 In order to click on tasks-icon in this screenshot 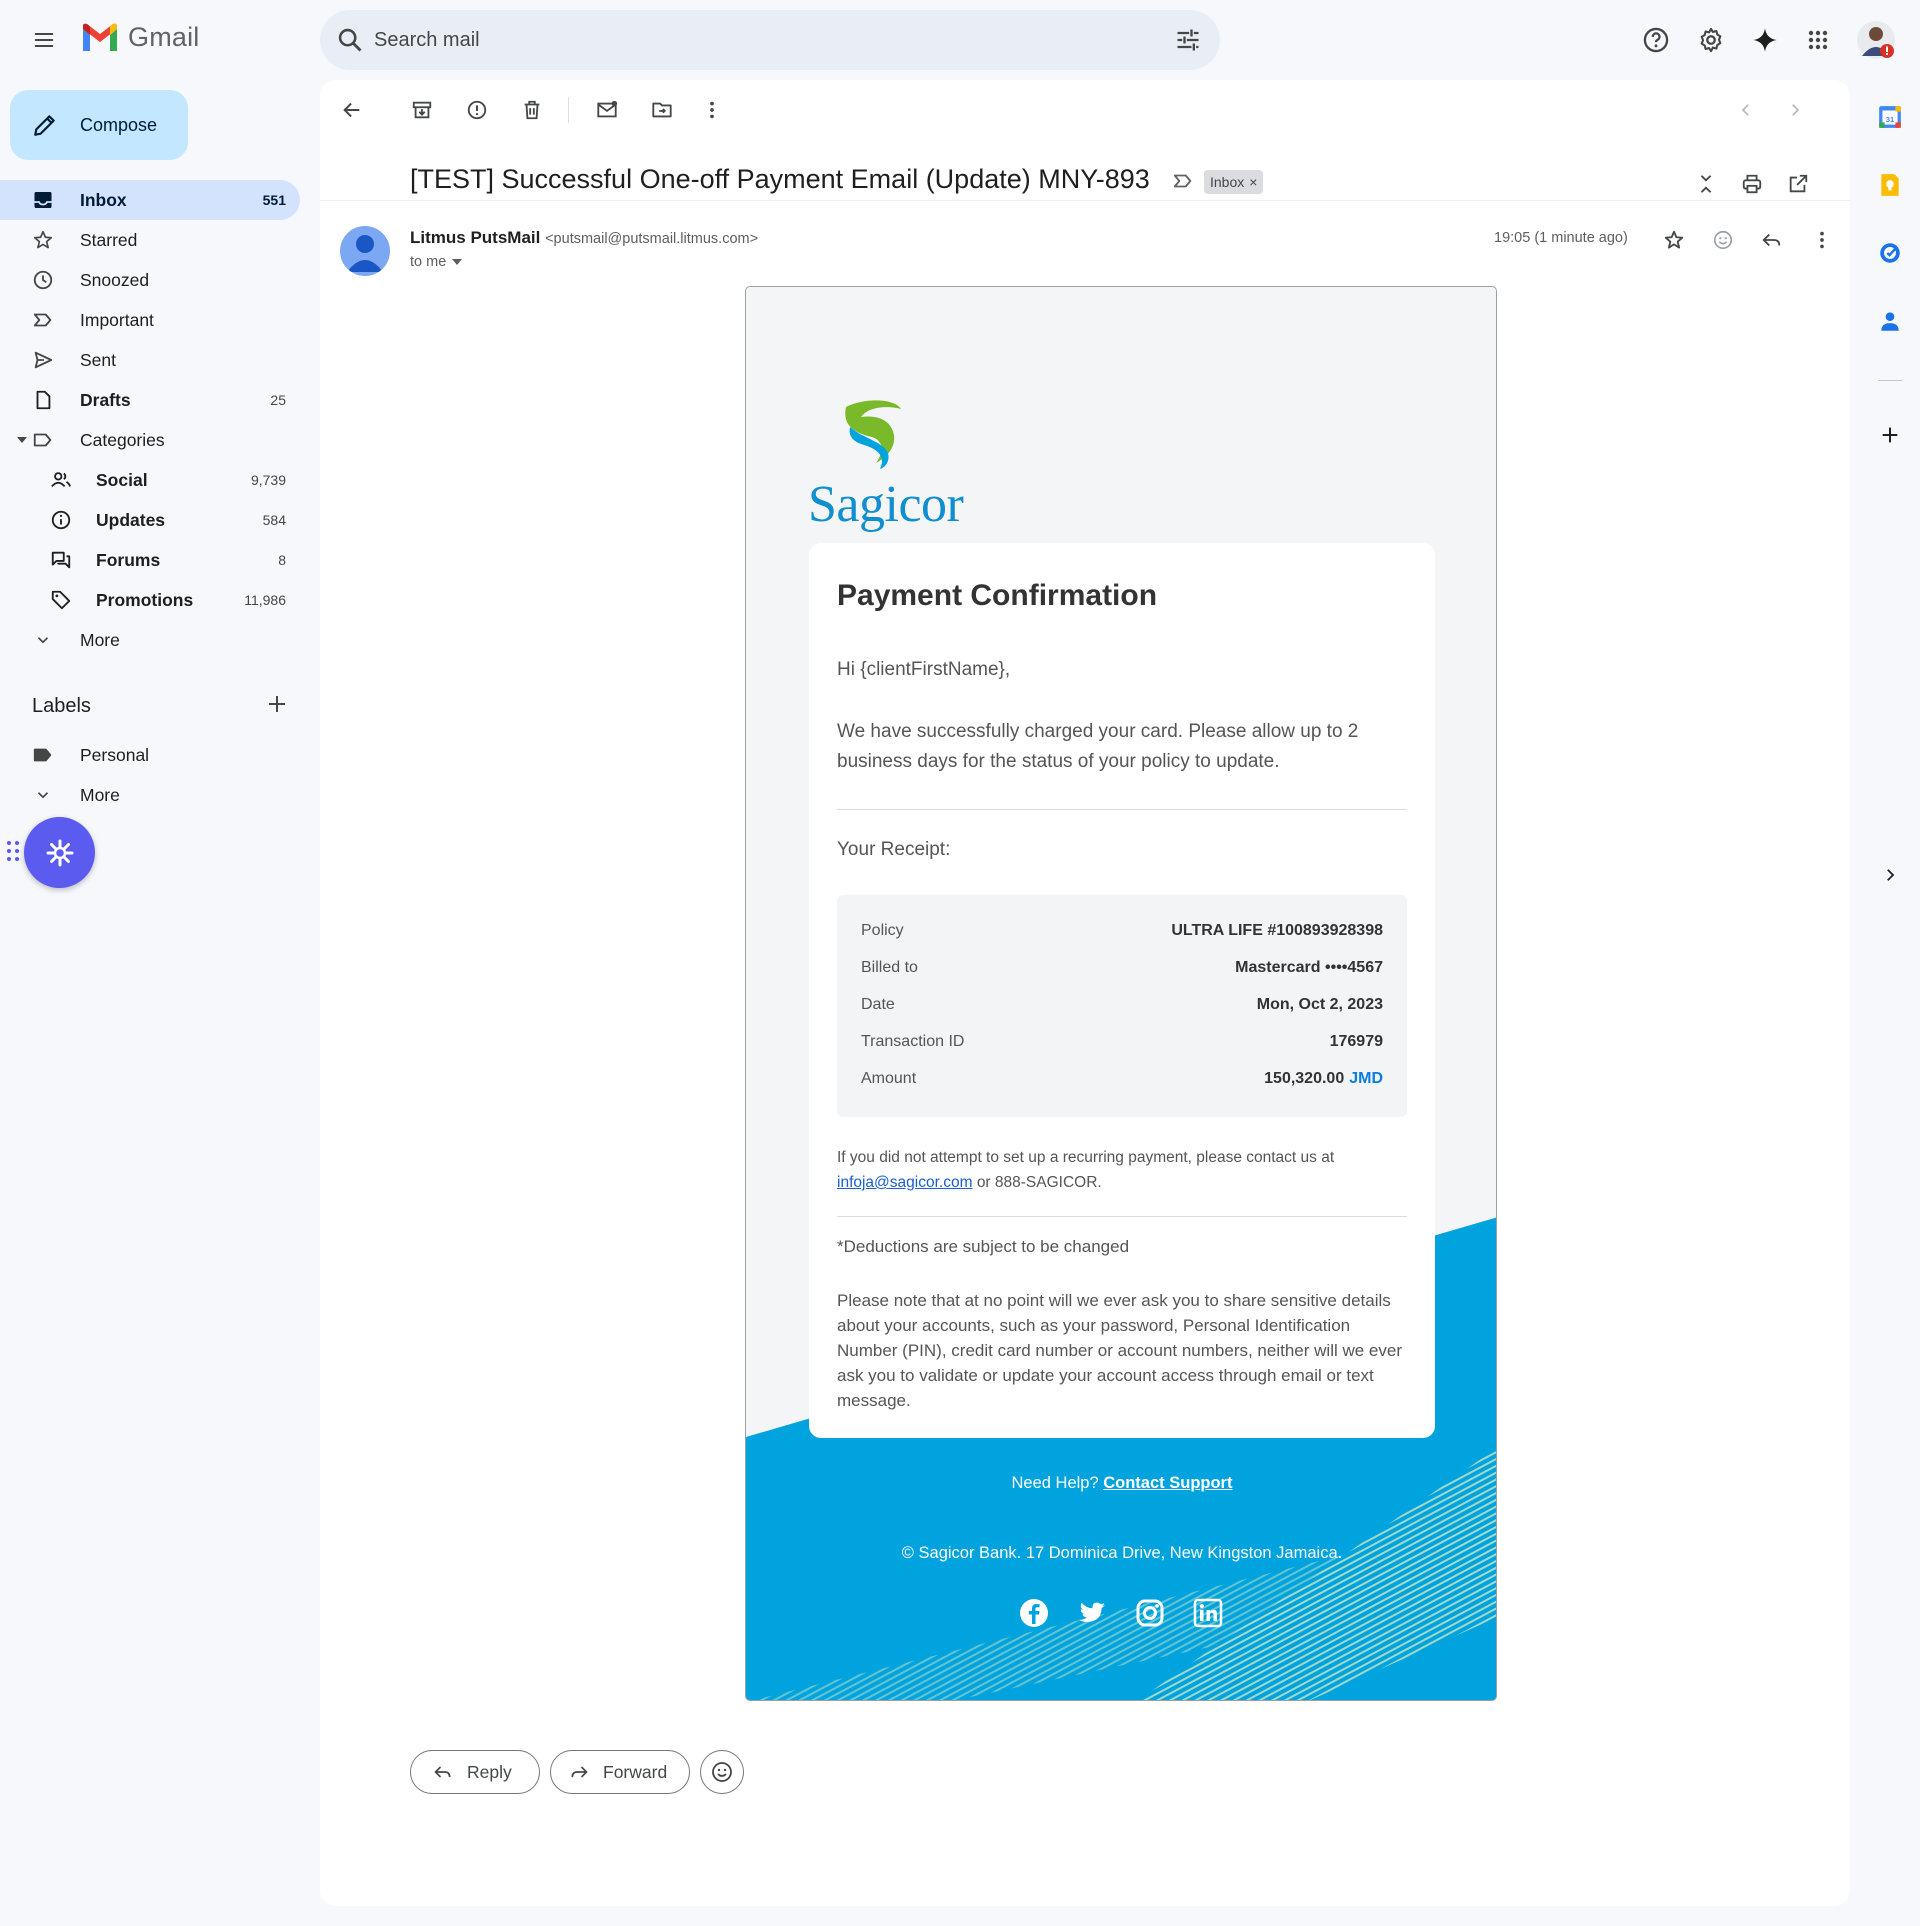, I will do `click(1890, 253)`.